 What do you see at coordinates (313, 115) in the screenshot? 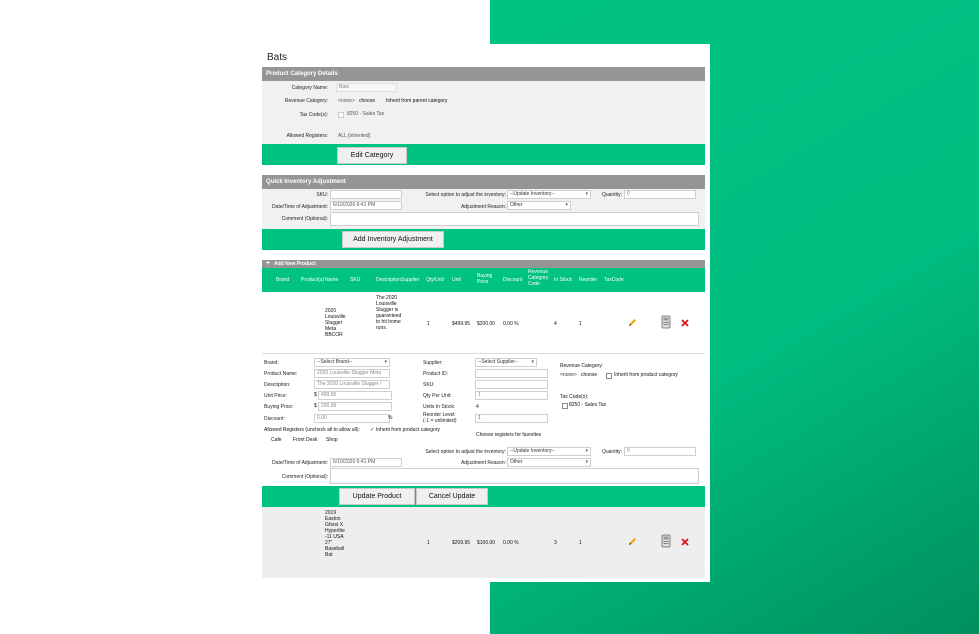
I see `tax-code-label: Tax Code(s):` at bounding box center [313, 115].